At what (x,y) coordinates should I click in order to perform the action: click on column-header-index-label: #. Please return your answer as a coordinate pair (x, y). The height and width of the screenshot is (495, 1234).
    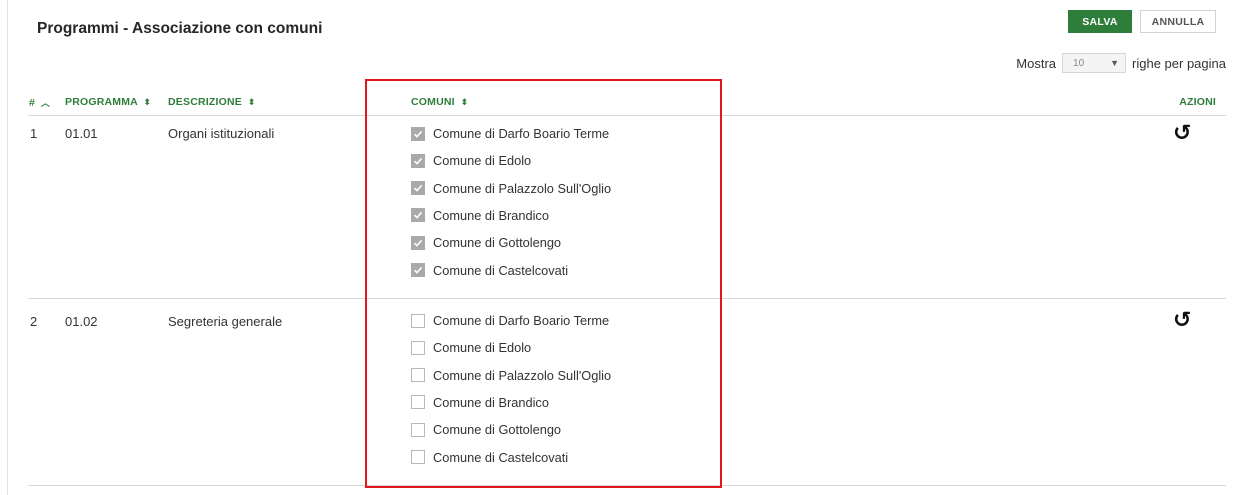
    Looking at the image, I should click on (32, 103).